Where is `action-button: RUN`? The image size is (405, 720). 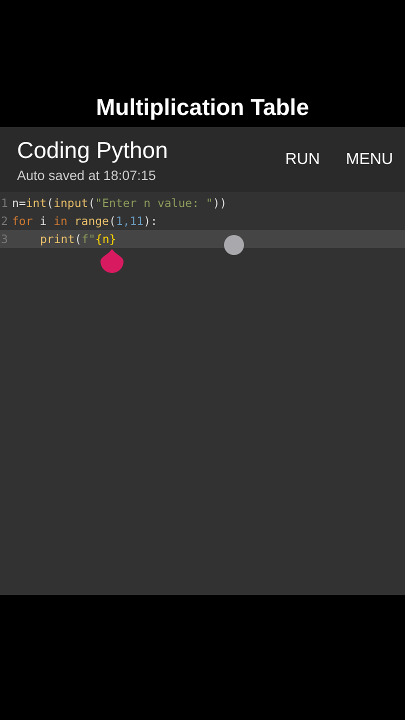
action-button: RUN is located at coordinates (302, 159).